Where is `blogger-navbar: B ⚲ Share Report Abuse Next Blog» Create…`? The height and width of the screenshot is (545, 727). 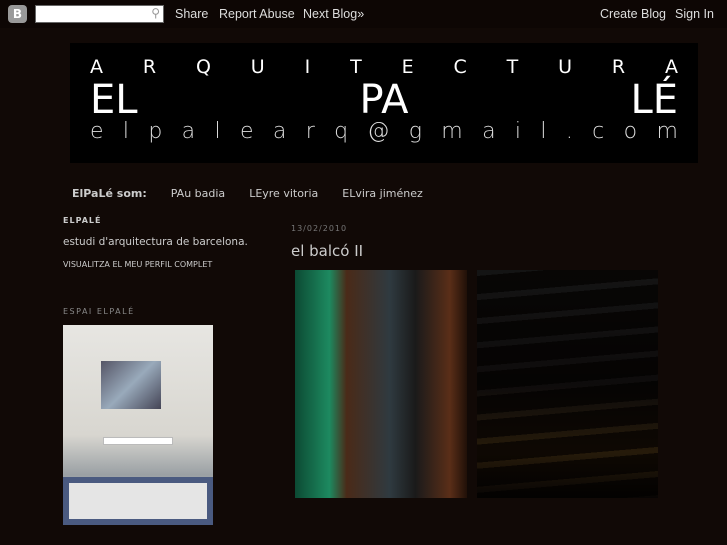 blogger-navbar: B ⚲ Share Report Abuse Next Blog» Create… is located at coordinates (363, 14).